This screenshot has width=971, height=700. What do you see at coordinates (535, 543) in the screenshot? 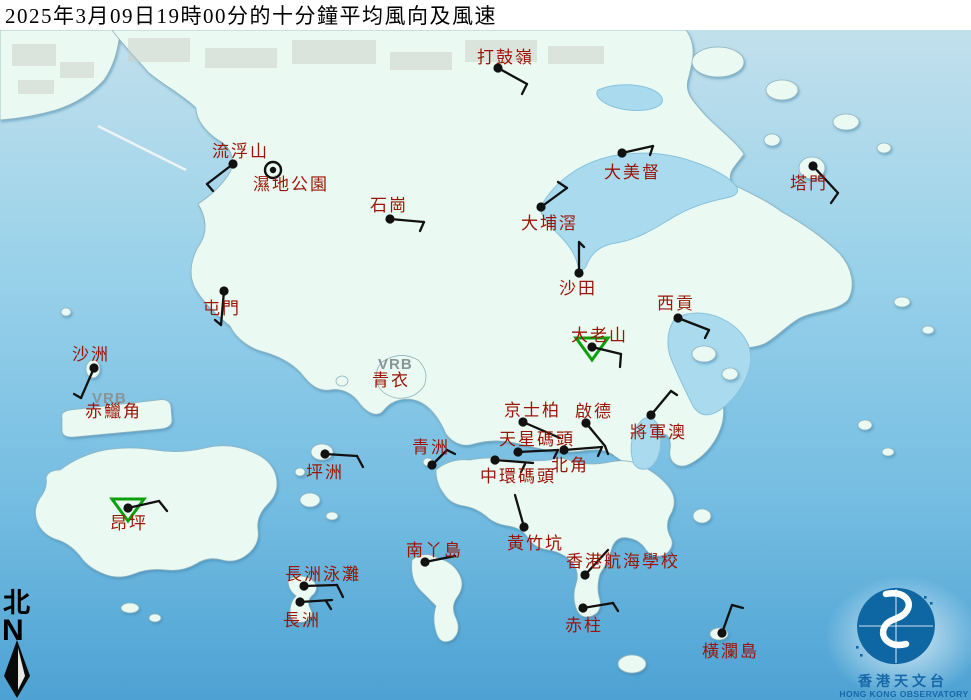
I see `station-label: 黃竹坑` at bounding box center [535, 543].